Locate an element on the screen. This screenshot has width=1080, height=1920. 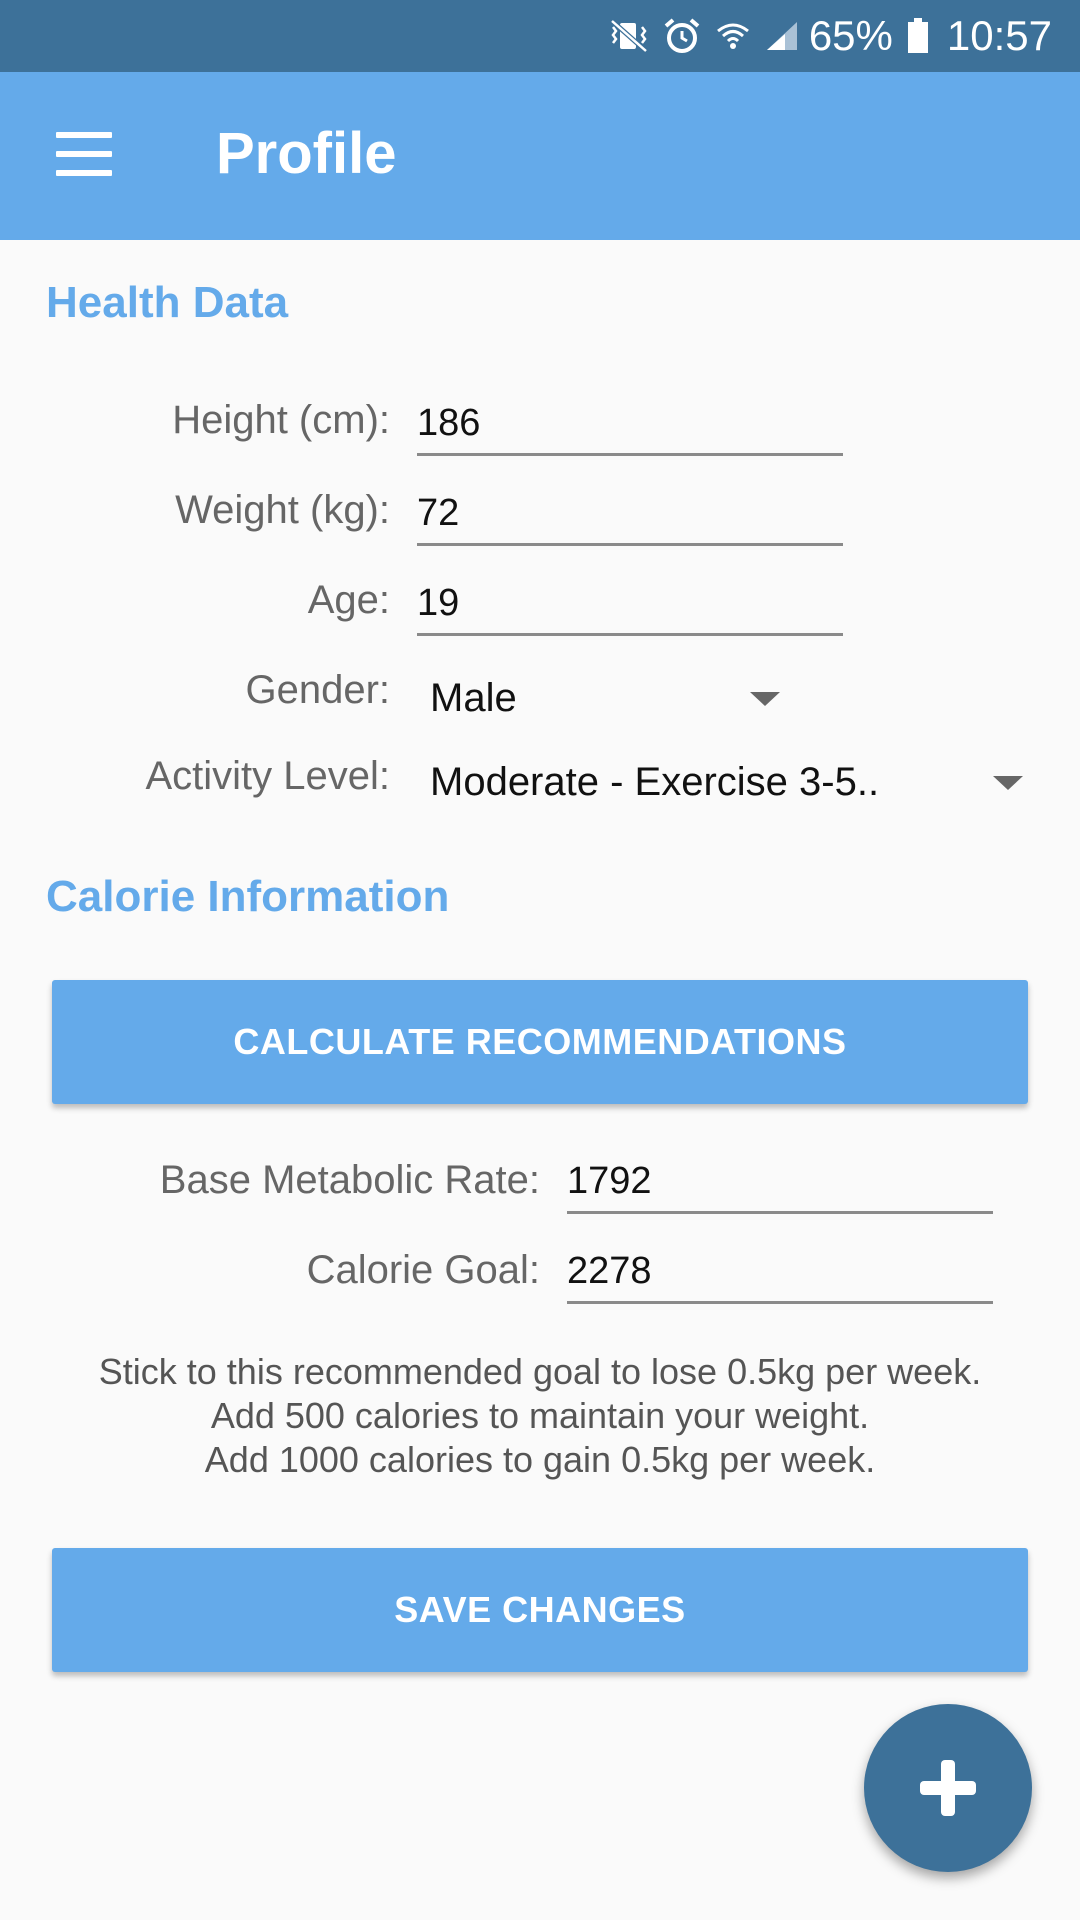
calorie-goal-label: Calorie Goal: is located at coordinates (423, 1270).